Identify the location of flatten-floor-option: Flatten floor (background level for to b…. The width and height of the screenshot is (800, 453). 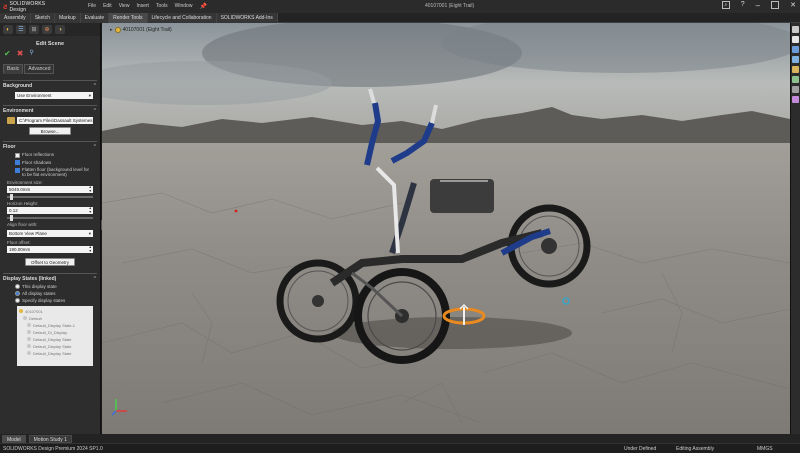
(54, 172).